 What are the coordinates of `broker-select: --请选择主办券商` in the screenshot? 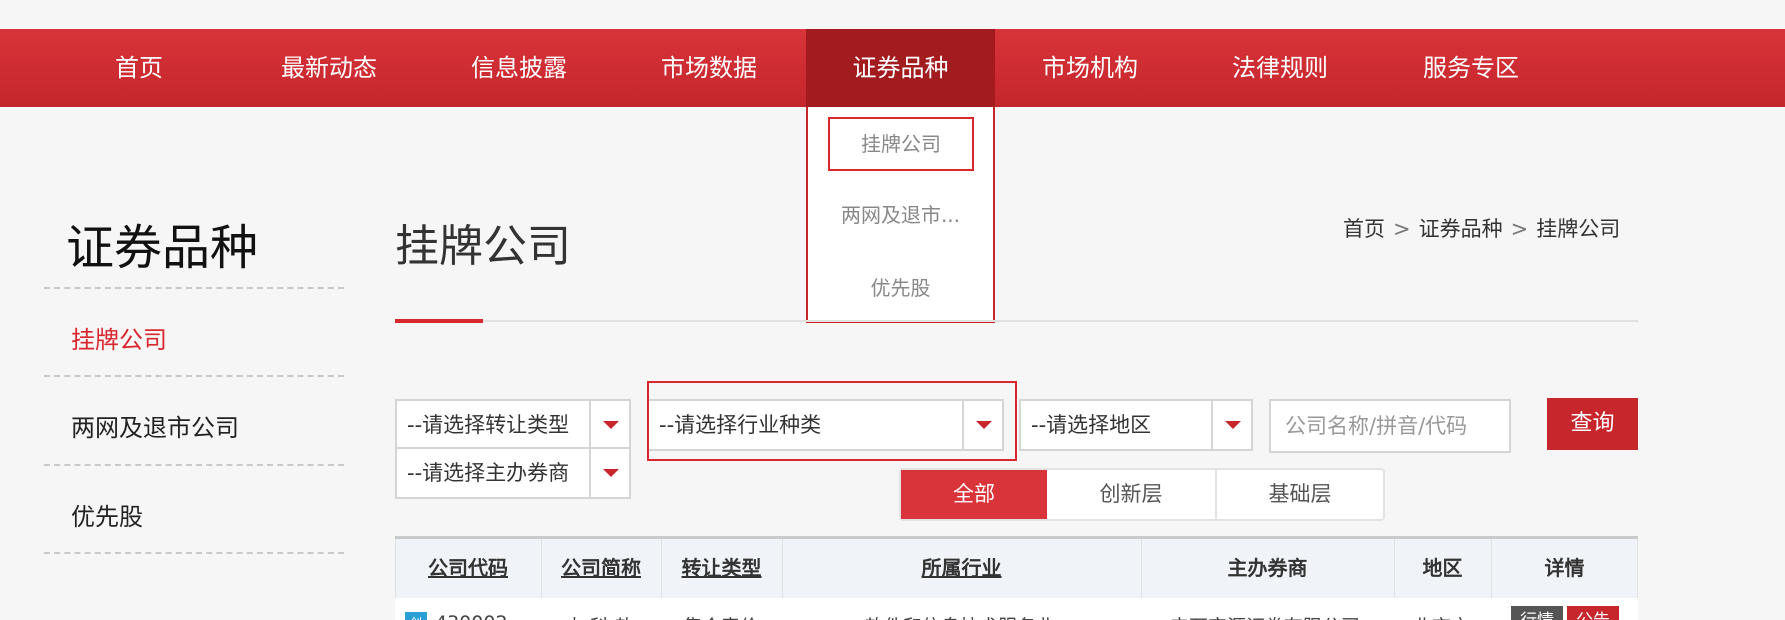 It's located at (513, 473).